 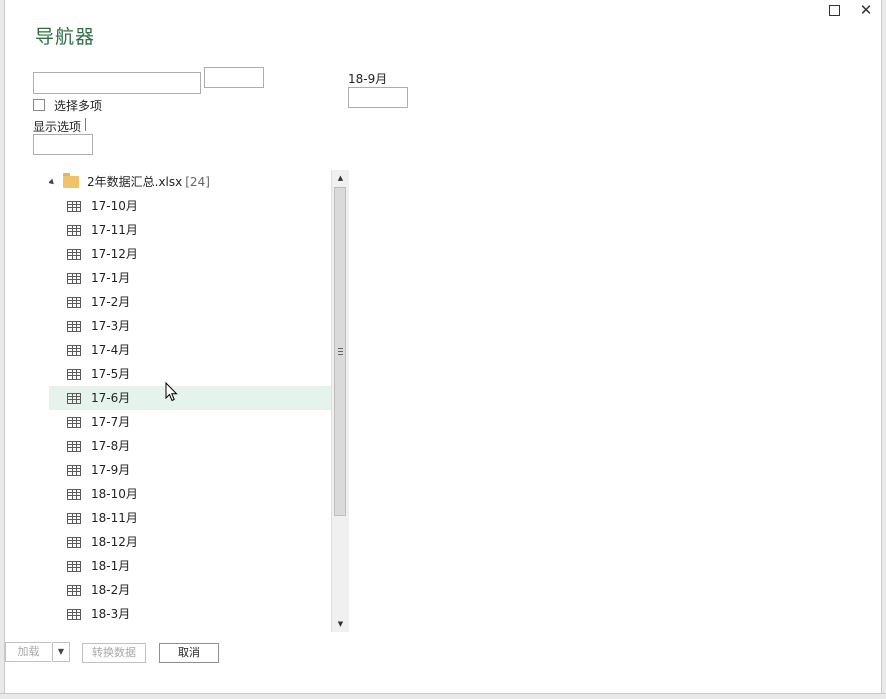 I want to click on sheet-label: 18-10月, so click(x=114, y=494).